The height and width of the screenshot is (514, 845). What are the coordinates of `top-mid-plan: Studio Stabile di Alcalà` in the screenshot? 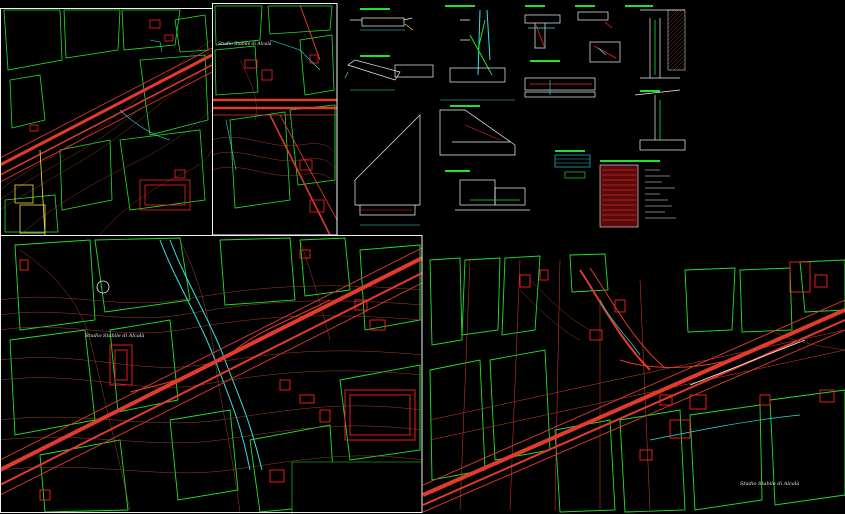 It's located at (274, 119).